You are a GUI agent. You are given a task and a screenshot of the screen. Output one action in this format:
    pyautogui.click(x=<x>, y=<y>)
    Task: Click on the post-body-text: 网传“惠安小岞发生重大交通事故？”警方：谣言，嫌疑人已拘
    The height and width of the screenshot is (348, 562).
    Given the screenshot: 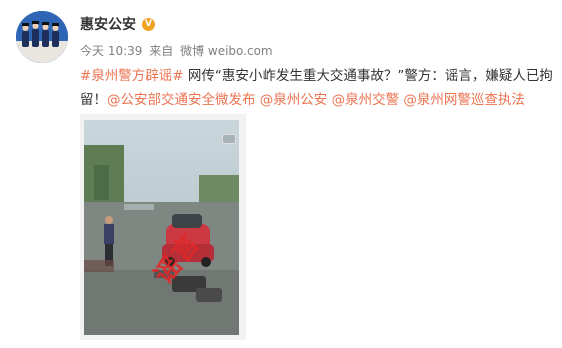 What is the action you would take?
    pyautogui.click(x=370, y=76)
    